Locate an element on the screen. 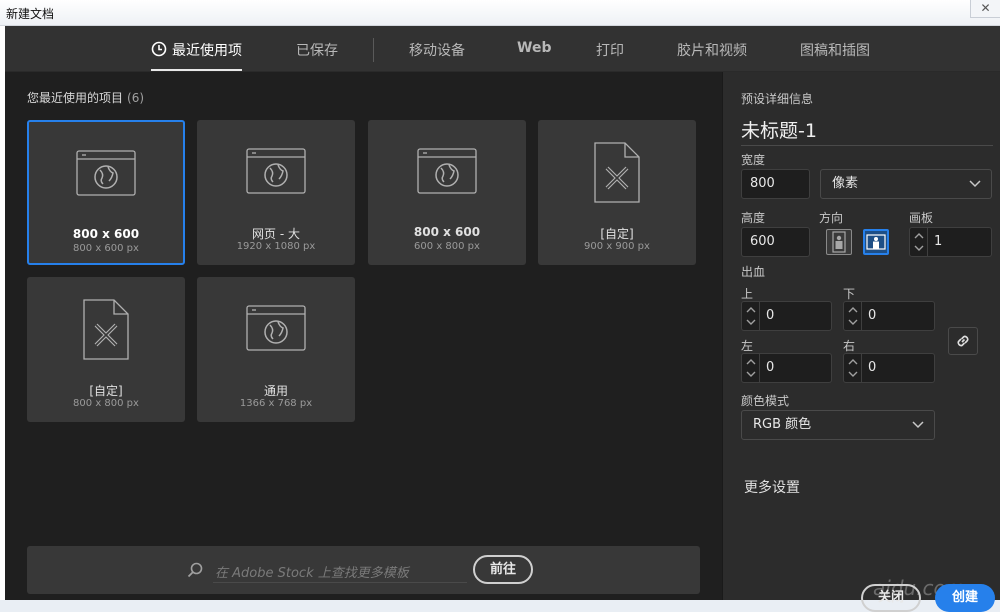  bleed-left-value: 0 is located at coordinates (770, 367).